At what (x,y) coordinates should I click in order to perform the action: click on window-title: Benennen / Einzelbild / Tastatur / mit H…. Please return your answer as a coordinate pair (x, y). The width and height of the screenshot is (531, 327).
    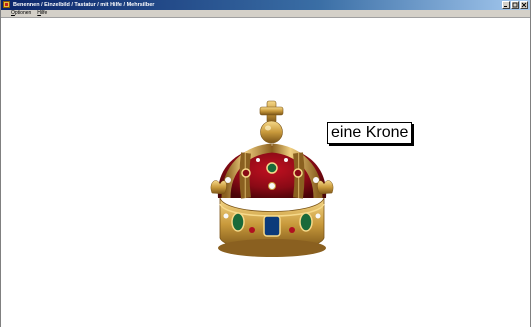
    Looking at the image, I should click on (84, 5).